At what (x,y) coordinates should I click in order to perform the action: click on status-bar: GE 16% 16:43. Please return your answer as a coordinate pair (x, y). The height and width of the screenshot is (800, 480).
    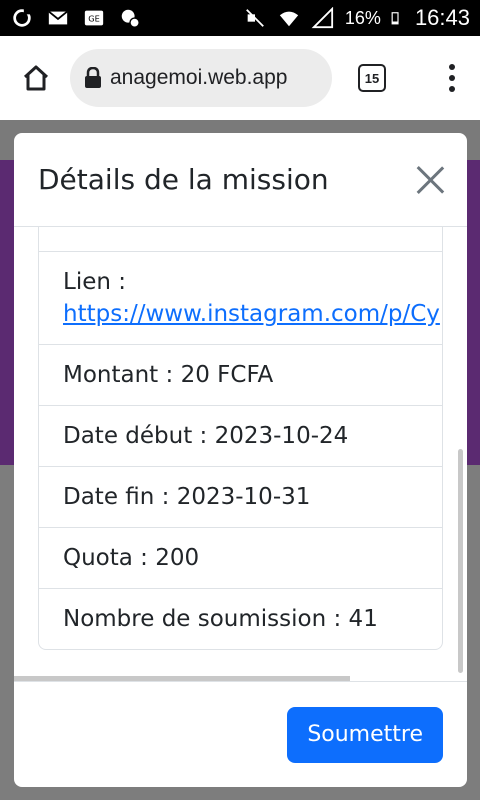
    Looking at the image, I should click on (240, 18).